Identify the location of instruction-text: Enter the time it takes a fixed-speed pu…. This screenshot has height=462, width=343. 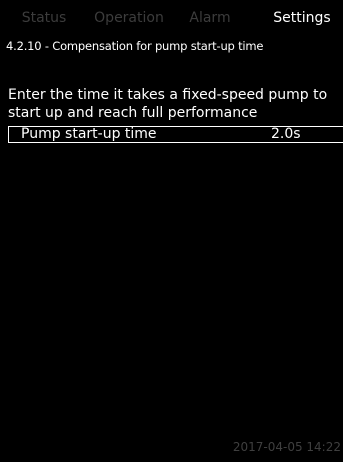
(168, 104).